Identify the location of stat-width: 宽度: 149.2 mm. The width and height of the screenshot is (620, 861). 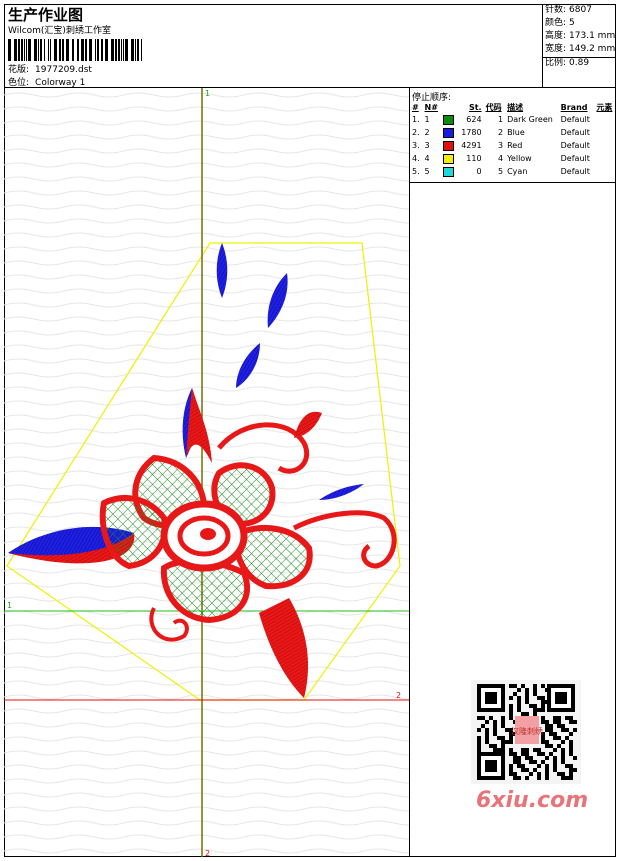
(580, 49).